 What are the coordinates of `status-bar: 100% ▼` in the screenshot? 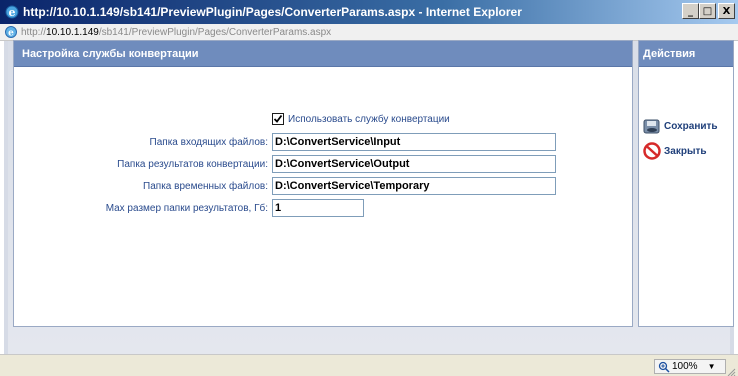 It's located at (369, 365).